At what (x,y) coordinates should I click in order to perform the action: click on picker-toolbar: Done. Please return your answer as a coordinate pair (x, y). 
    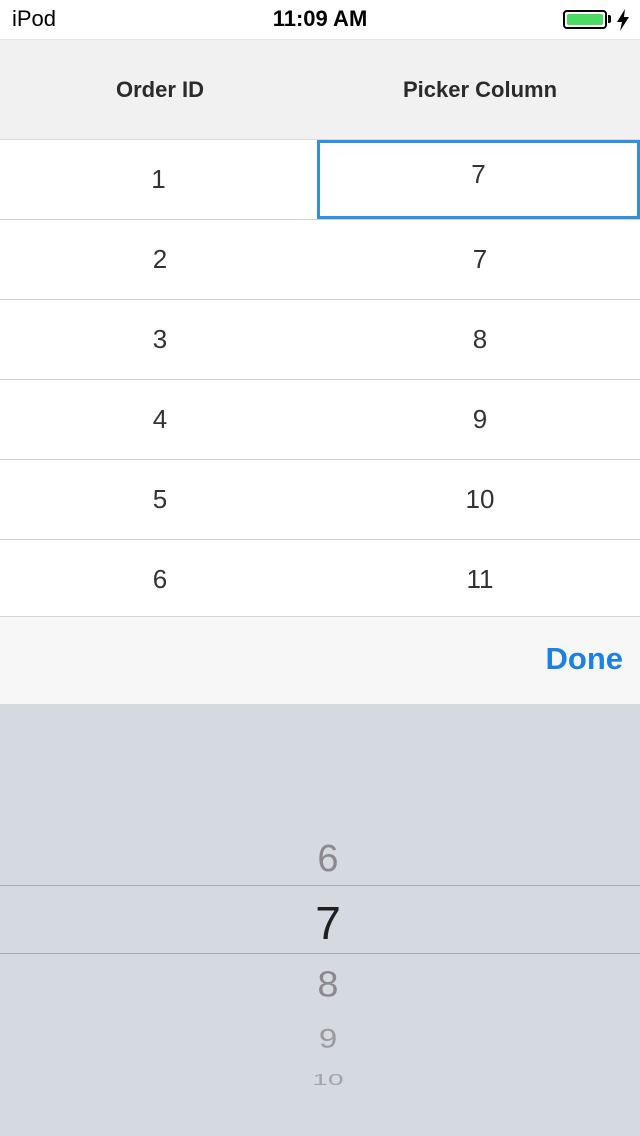
    Looking at the image, I should click on (320, 660).